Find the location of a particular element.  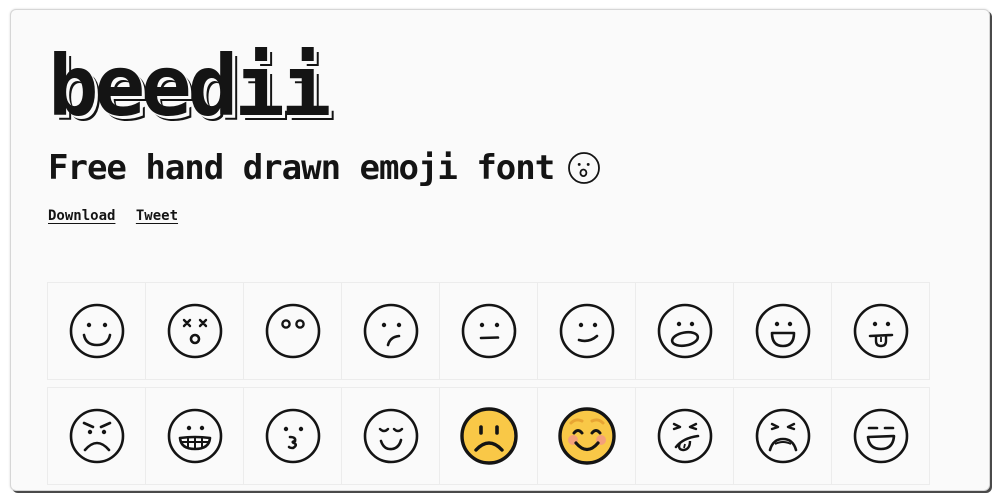

emoji-cell-relieved-face is located at coordinates (390, 436).